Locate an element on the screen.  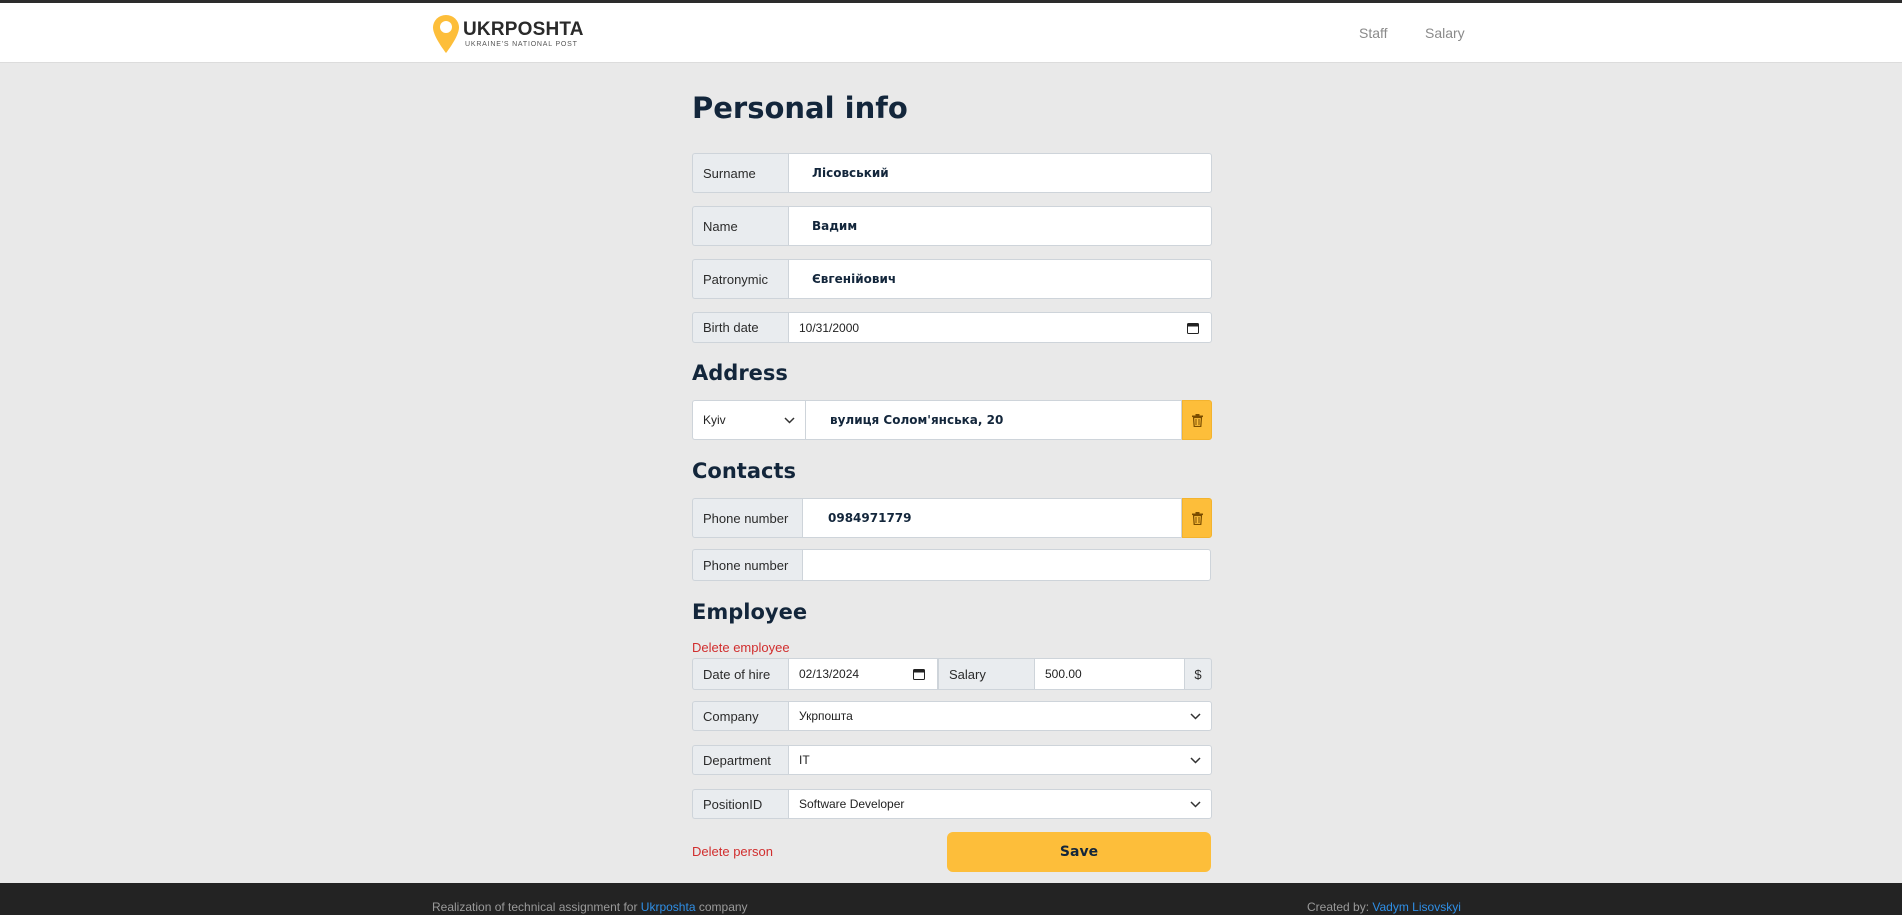
footer-author-link: Vadym Lisovskyi is located at coordinates (1416, 907).